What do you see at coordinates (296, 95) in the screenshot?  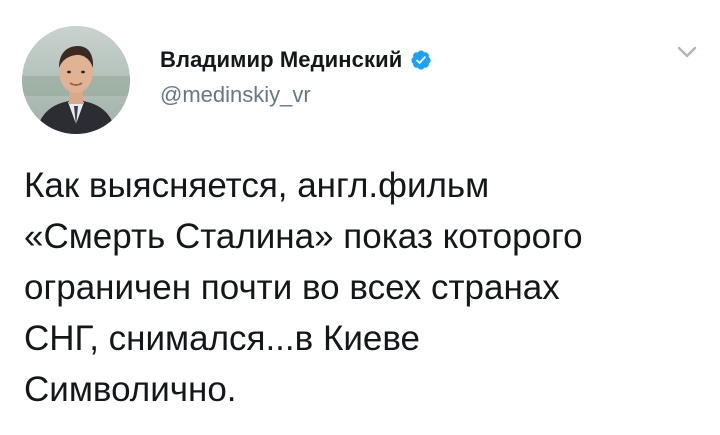 I see `author-handle: @medinskiy_vr` at bounding box center [296, 95].